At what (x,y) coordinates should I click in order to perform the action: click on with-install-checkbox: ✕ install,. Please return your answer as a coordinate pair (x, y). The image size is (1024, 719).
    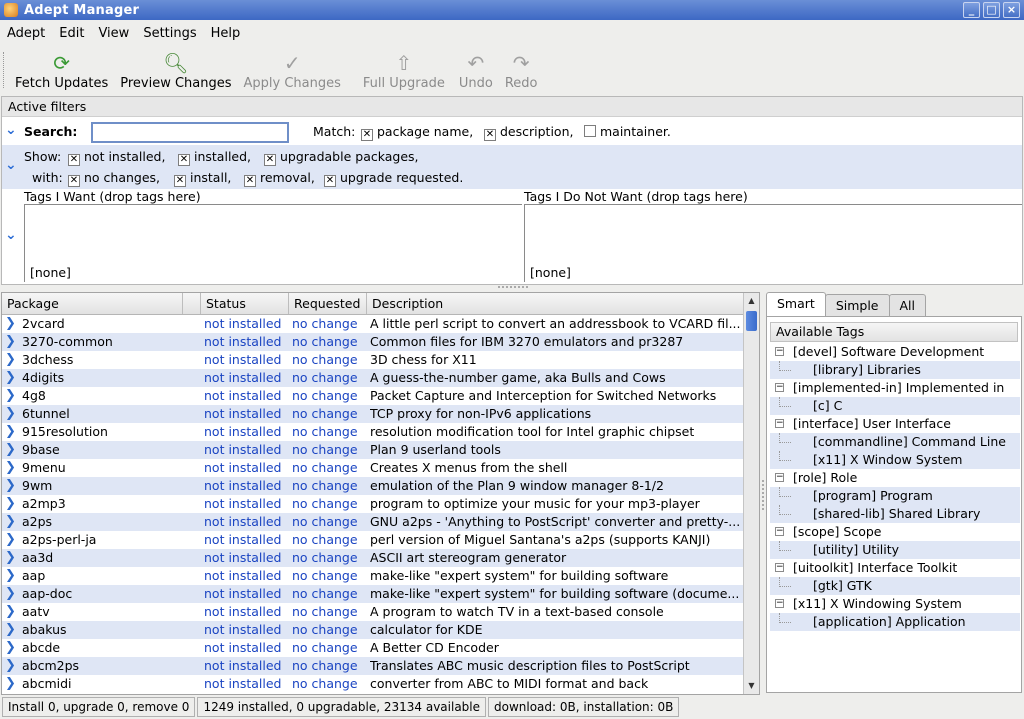
    Looking at the image, I should click on (202, 178).